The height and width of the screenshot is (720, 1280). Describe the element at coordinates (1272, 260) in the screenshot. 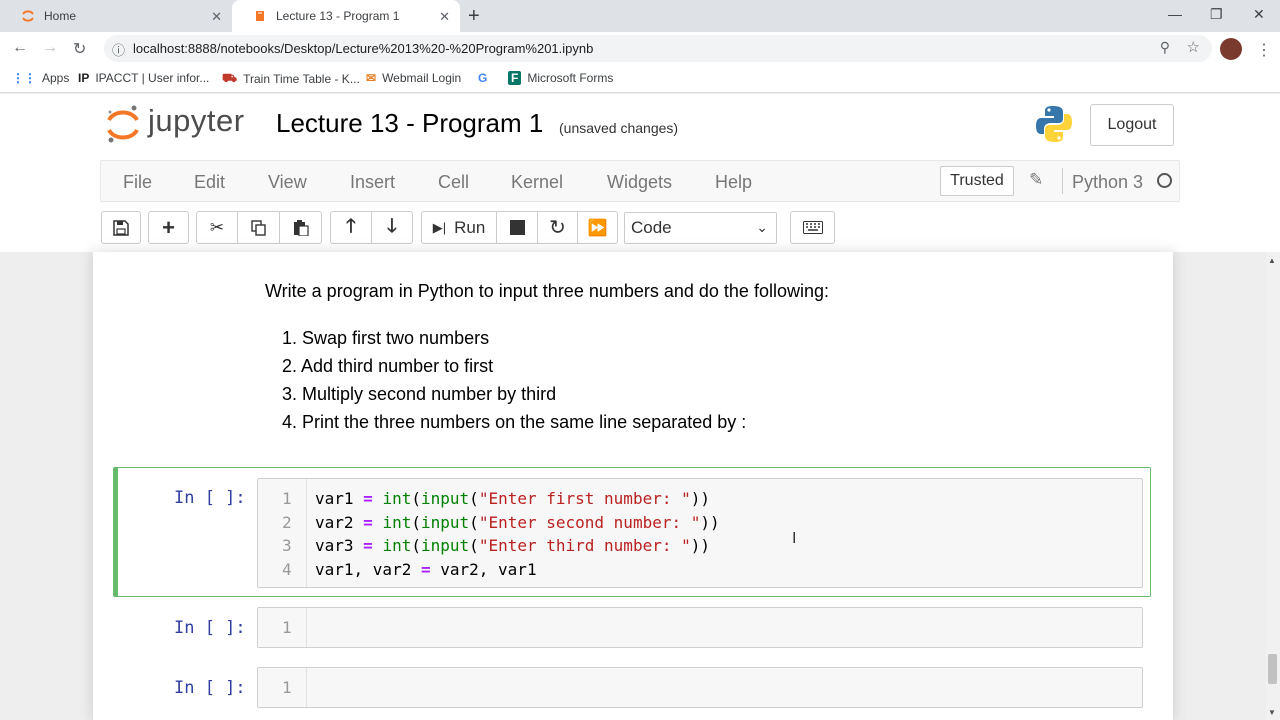

I see `scroll-up-icon: ▲` at that location.